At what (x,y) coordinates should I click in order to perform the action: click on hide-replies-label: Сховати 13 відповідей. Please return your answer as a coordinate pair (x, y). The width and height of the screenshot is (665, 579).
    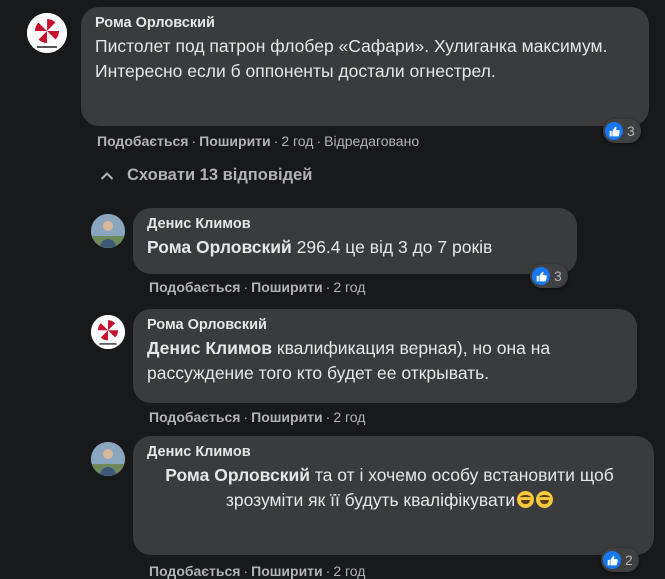
    Looking at the image, I should click on (220, 175).